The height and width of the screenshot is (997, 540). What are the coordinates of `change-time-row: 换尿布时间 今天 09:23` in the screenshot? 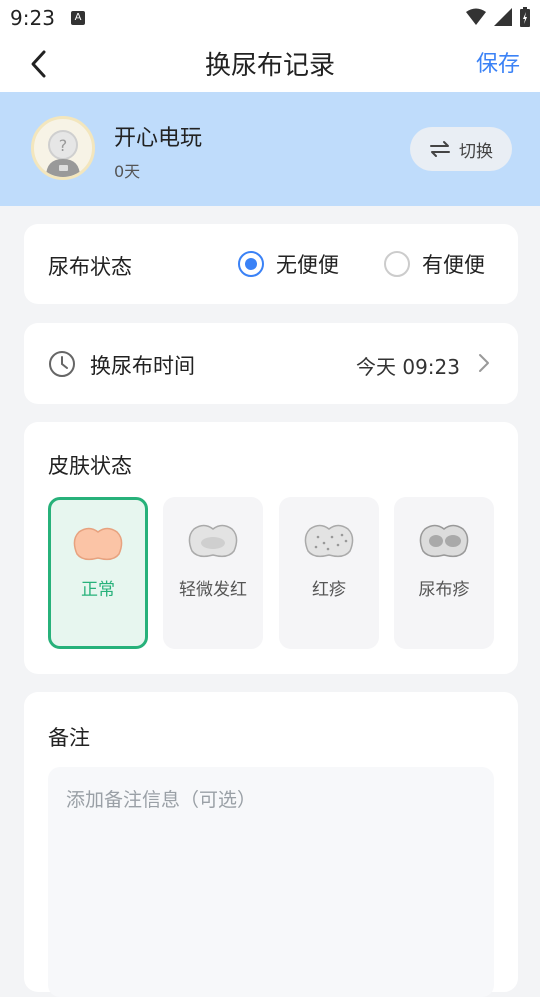 It's located at (271, 363).